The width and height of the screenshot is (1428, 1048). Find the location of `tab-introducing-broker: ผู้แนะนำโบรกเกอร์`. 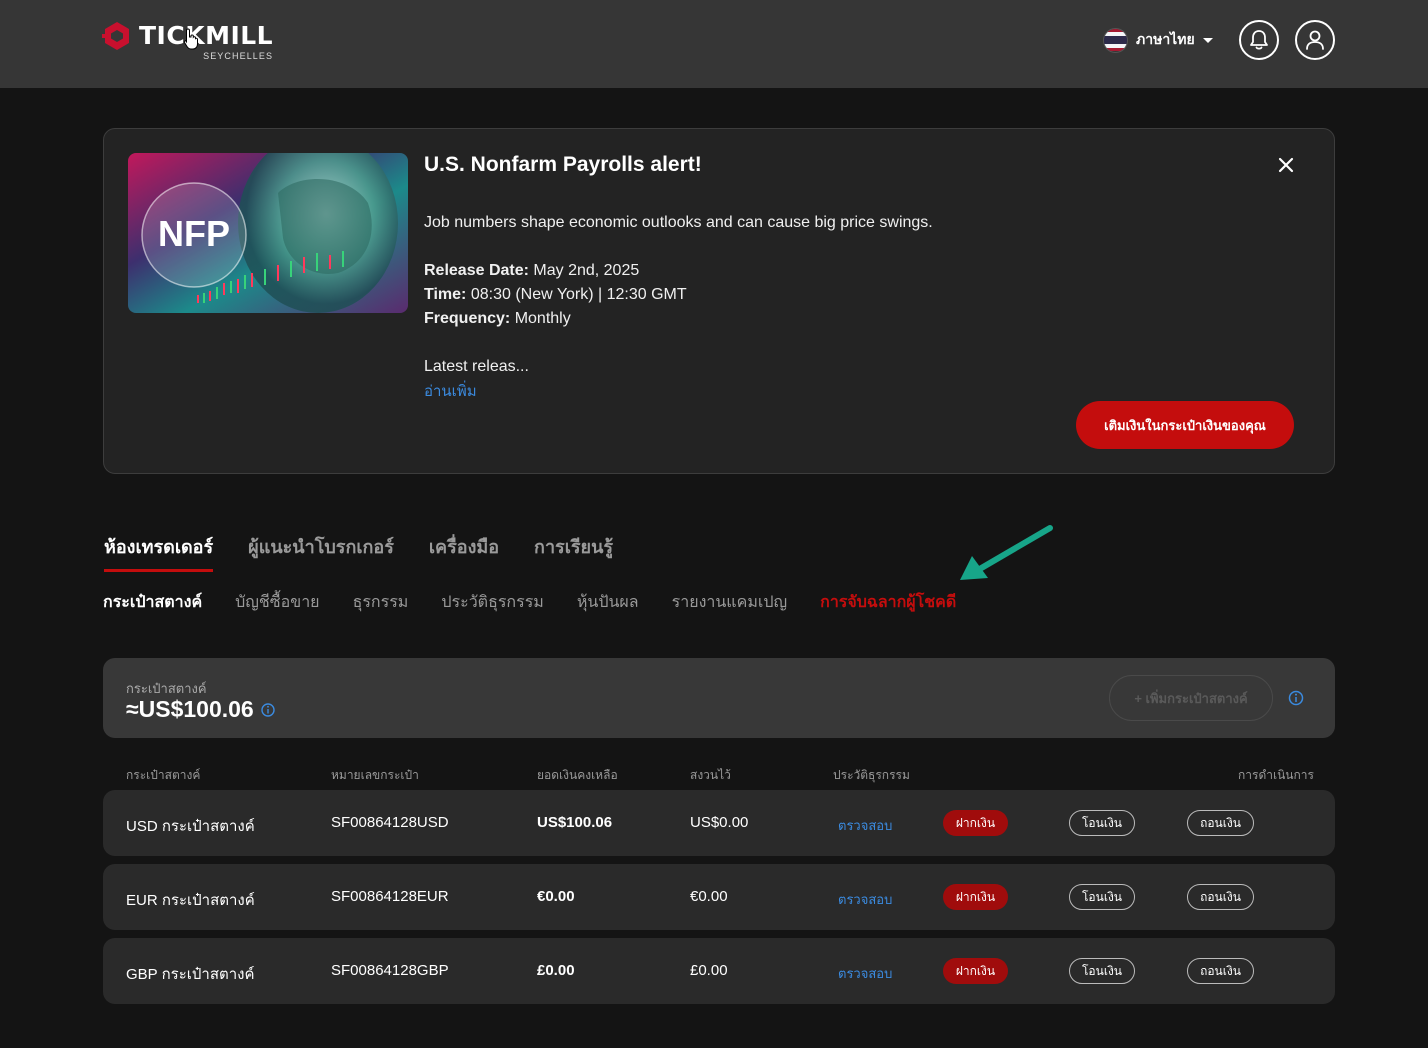

tab-introducing-broker: ผู้แนะนำโบรกเกอร์ is located at coordinates (321, 552).